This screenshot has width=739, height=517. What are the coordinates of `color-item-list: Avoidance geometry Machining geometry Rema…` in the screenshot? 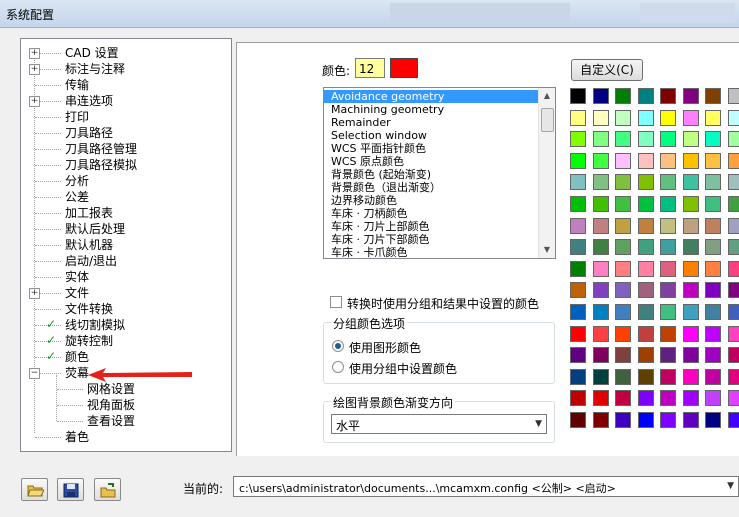 It's located at (439, 173).